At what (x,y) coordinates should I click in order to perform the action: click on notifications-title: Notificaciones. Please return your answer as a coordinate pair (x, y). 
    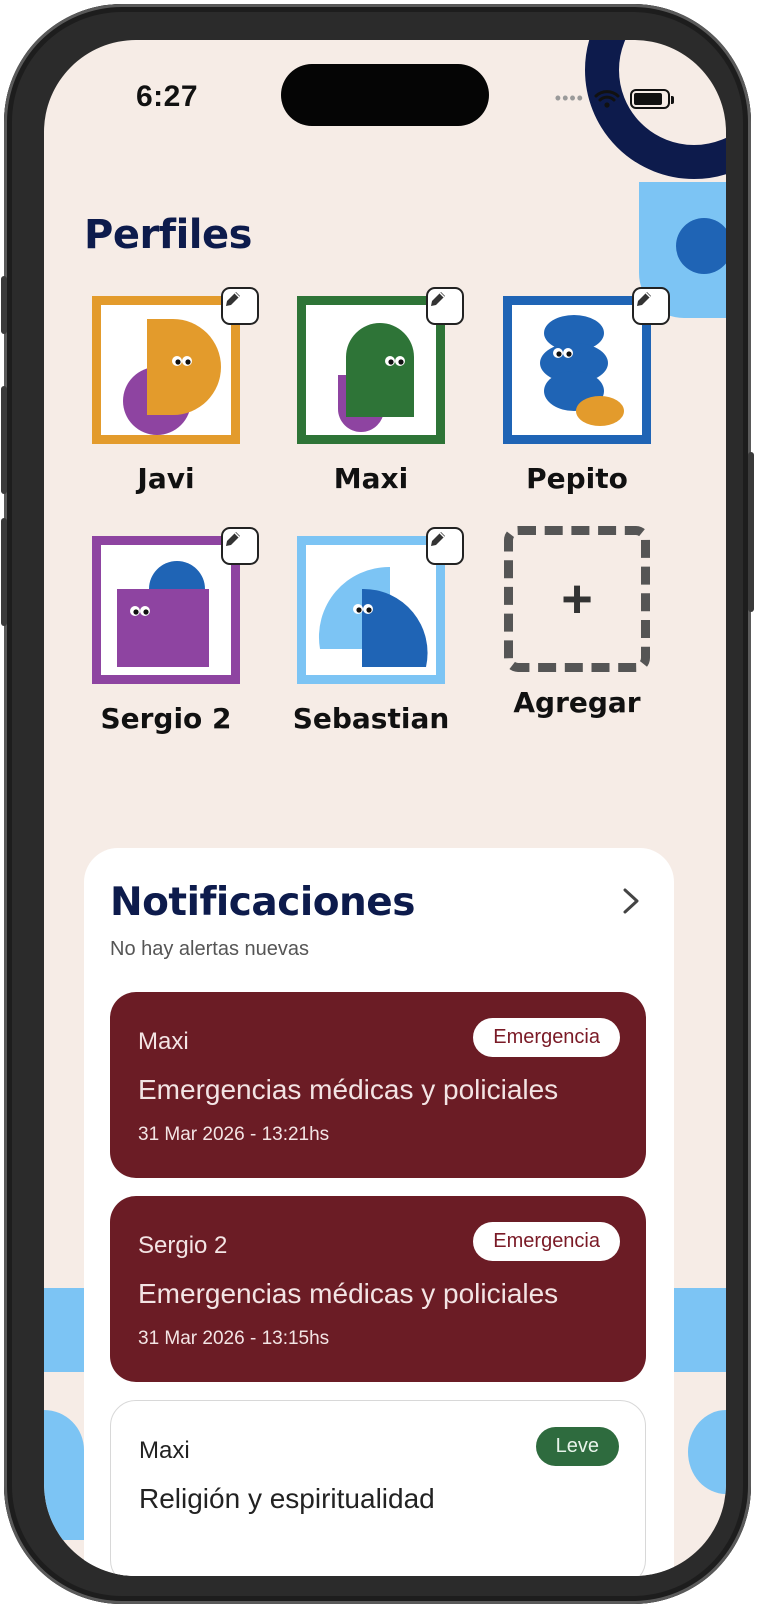
    Looking at the image, I should click on (262, 902).